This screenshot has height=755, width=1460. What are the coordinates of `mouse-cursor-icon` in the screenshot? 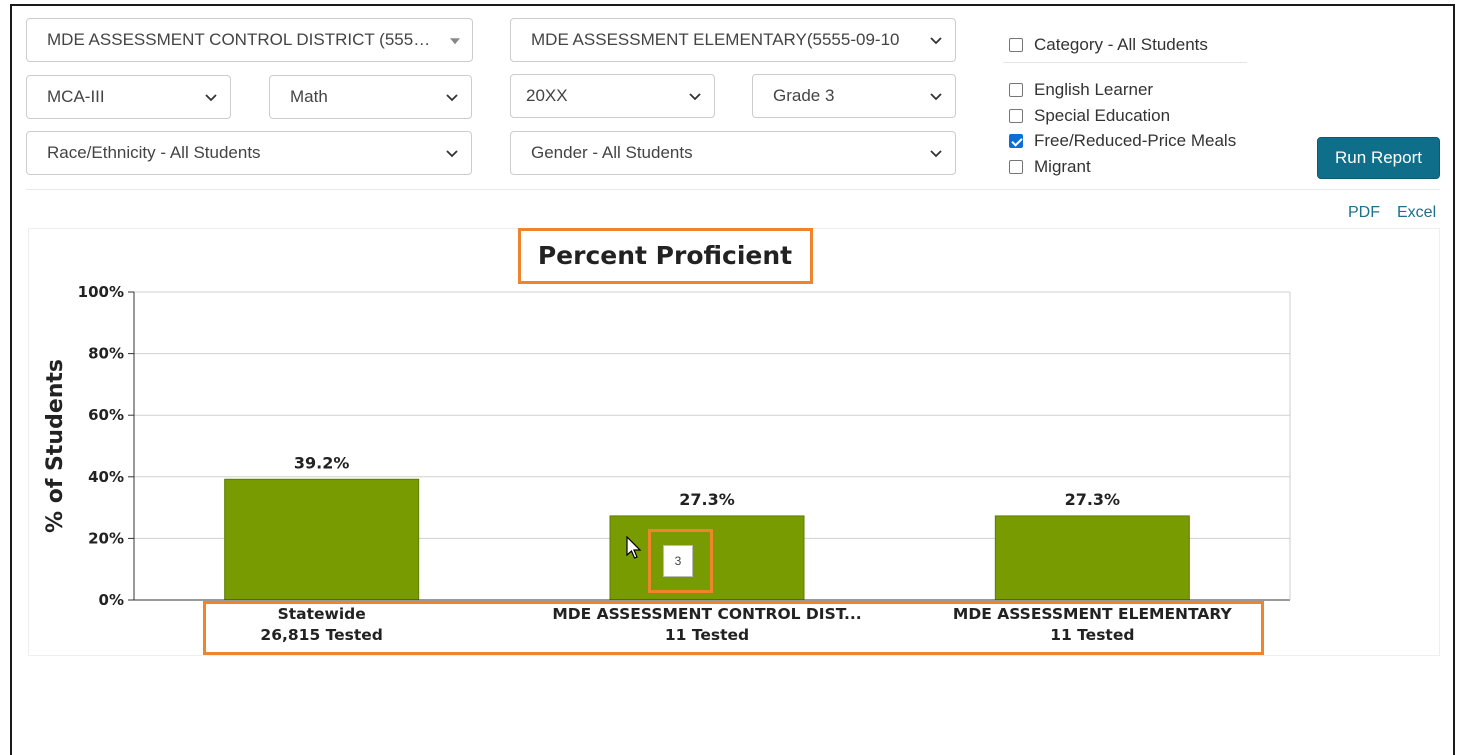 It's located at (634, 547).